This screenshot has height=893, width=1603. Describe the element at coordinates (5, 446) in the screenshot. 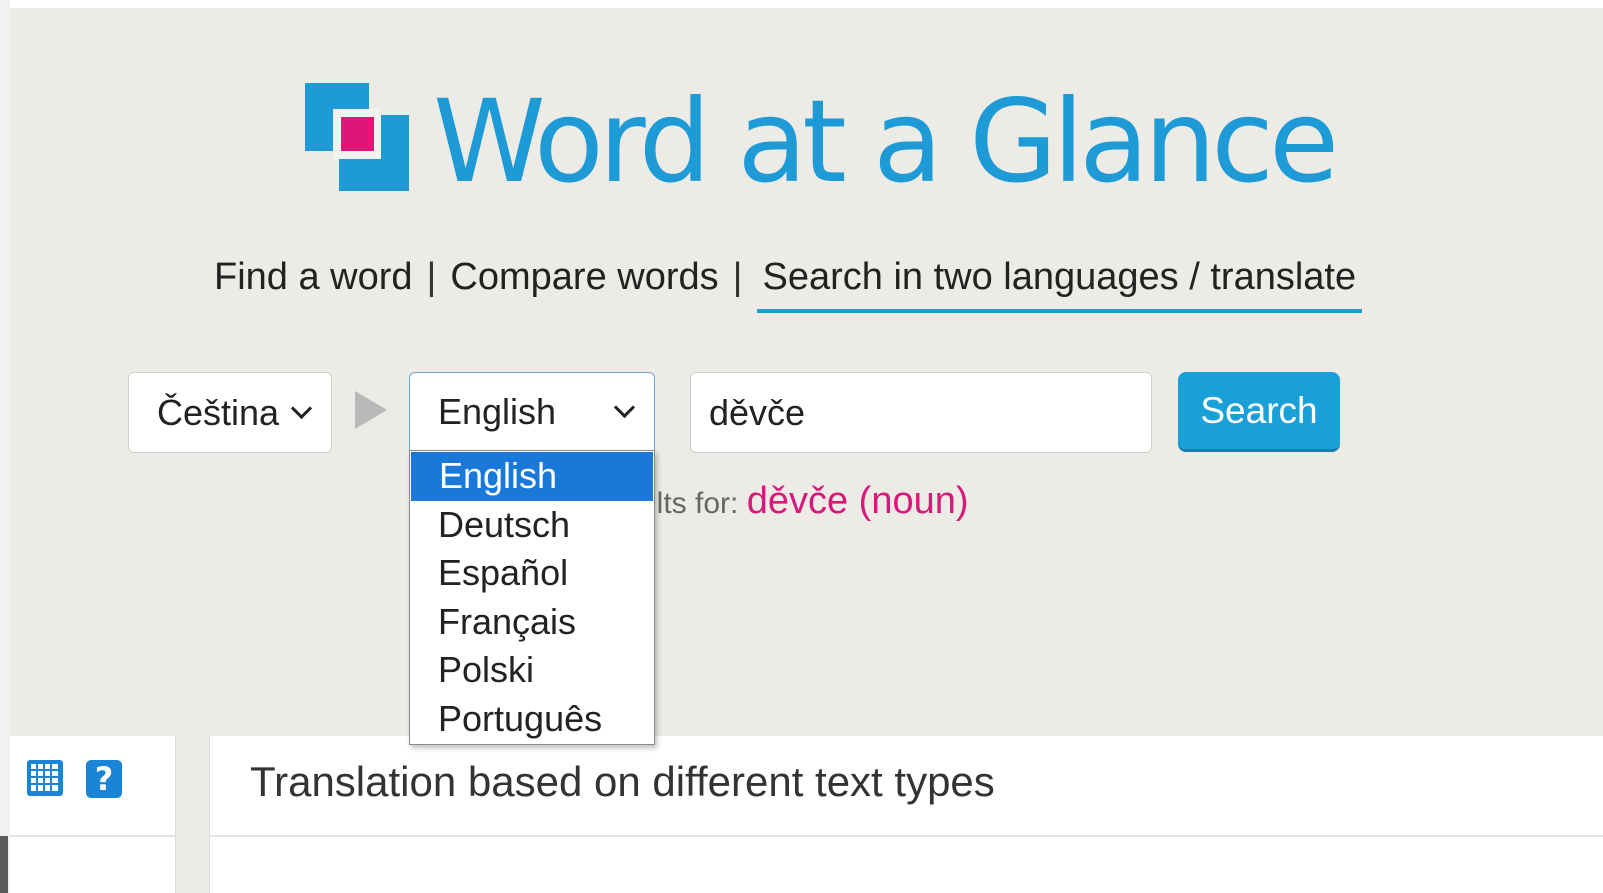

I see `window-edge` at that location.